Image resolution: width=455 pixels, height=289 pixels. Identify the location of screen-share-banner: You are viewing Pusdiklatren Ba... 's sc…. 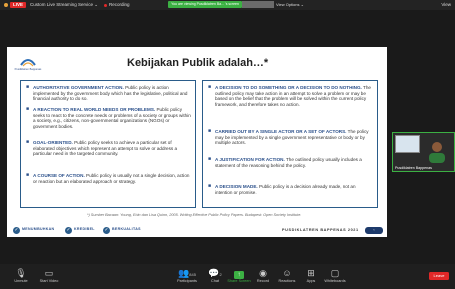
(205, 4).